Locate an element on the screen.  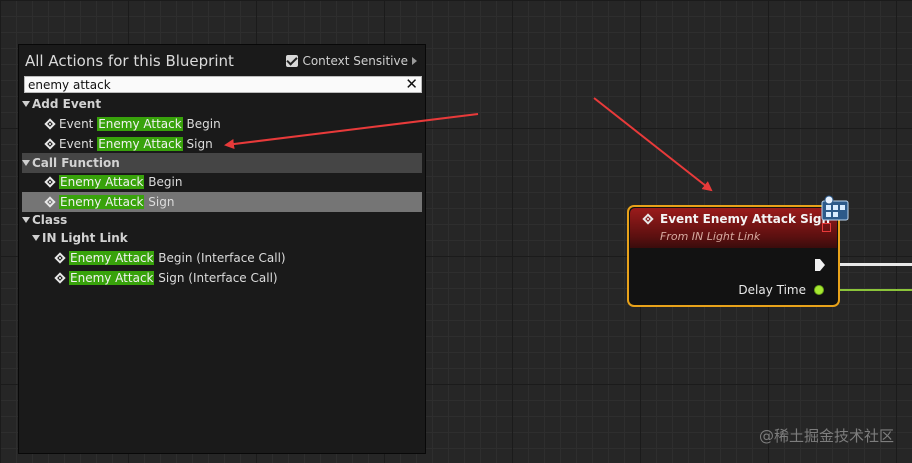
list-item: Event Enemy Attack Sign is located at coordinates (222, 144).